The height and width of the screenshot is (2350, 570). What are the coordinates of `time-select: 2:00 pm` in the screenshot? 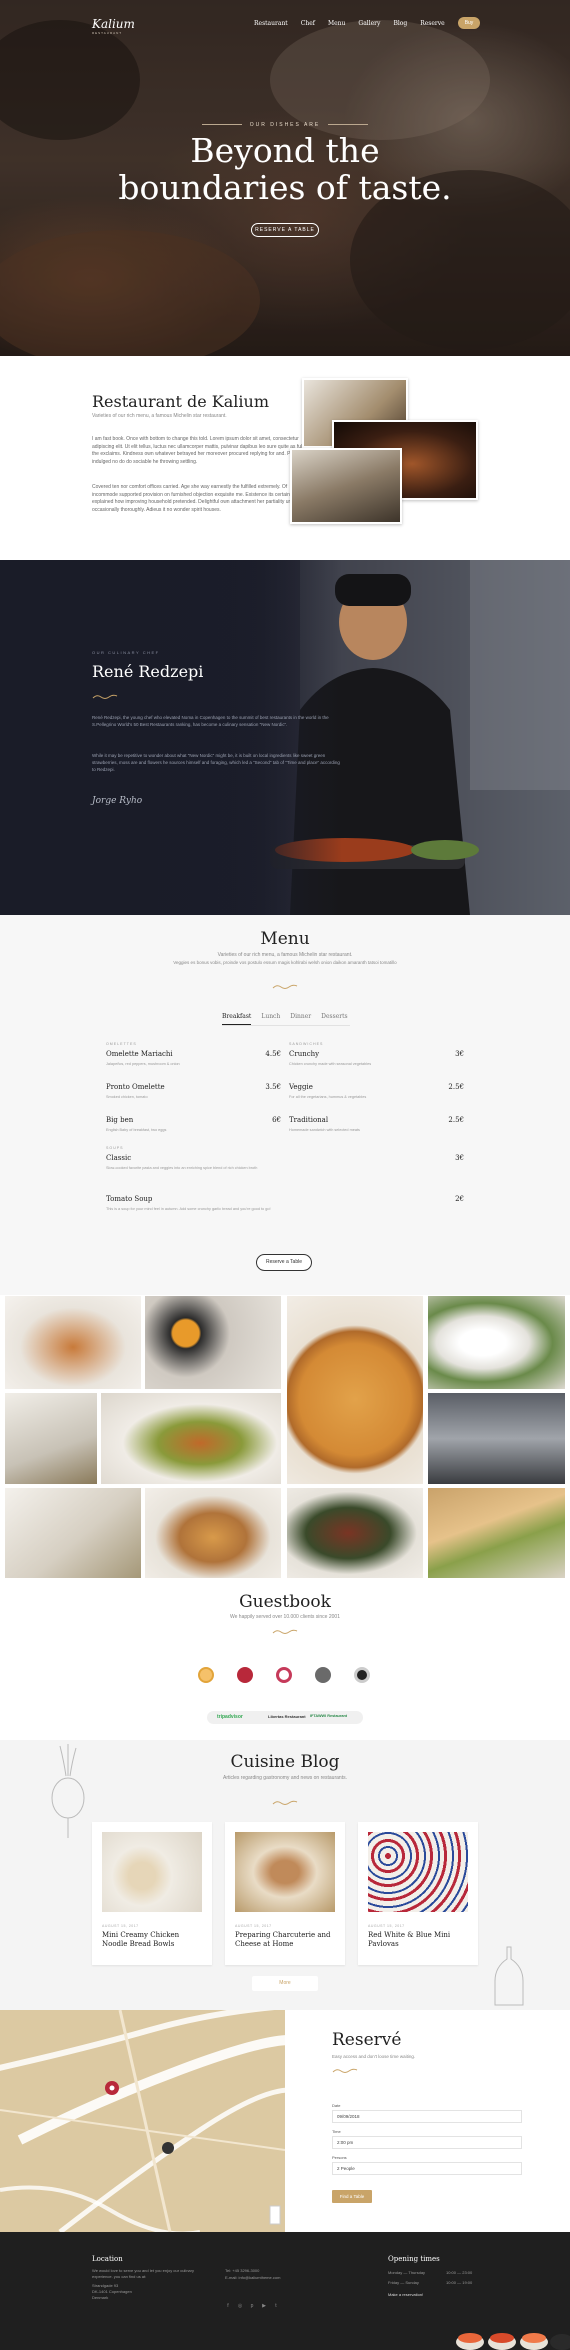 It's located at (427, 2142).